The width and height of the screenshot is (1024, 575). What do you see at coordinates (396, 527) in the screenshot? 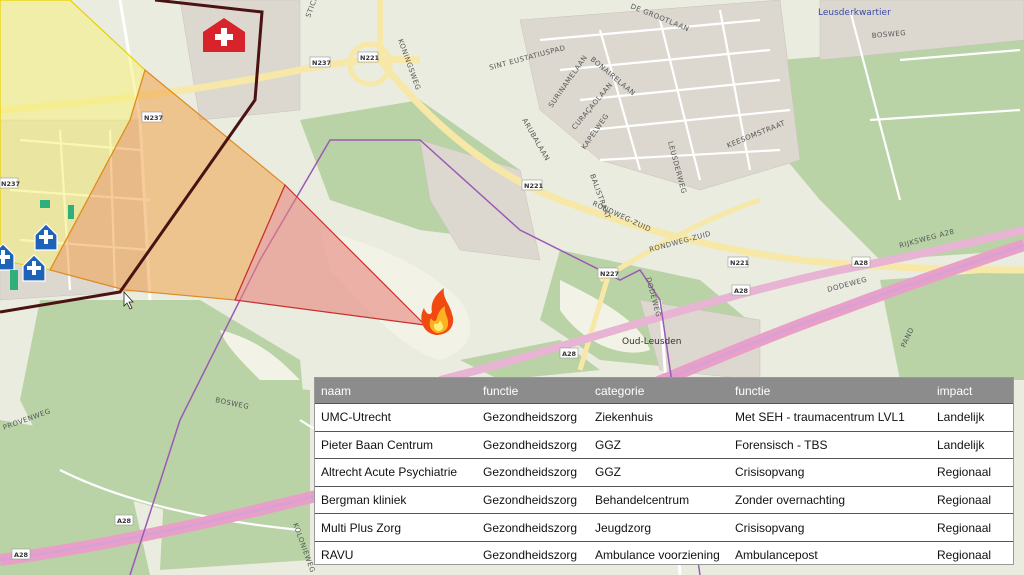
I see `cell-naam: Multi Plus Zorg` at bounding box center [396, 527].